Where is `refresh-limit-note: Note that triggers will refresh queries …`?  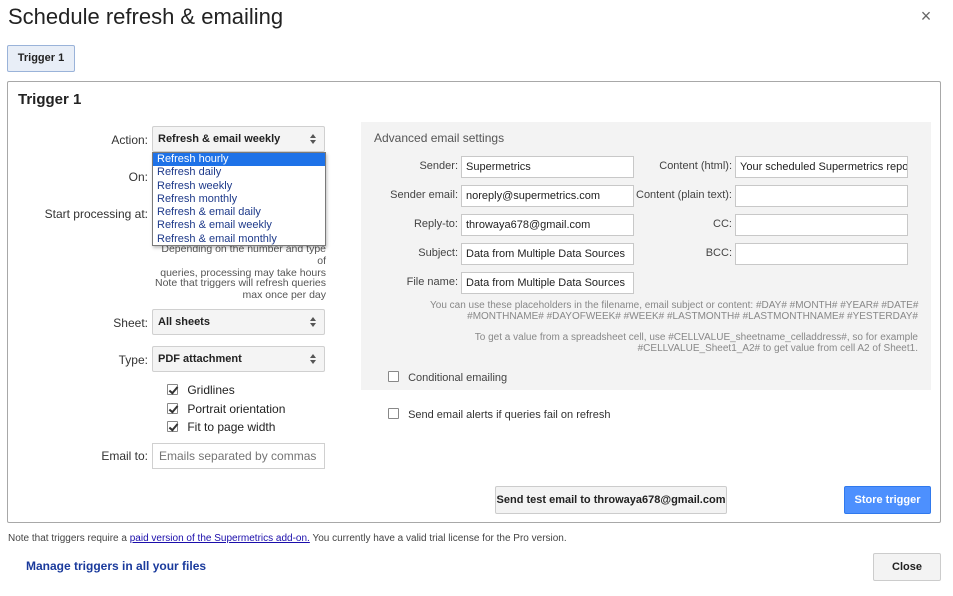
refresh-limit-note: Note that triggers will refresh queries … is located at coordinates (238, 289).